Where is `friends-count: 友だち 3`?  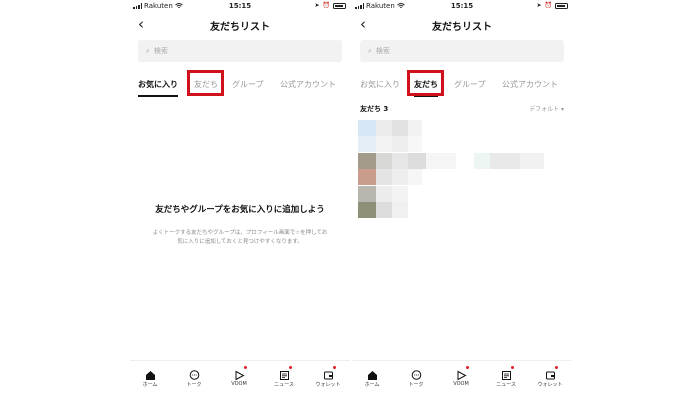 friends-count: 友だち 3 is located at coordinates (374, 109).